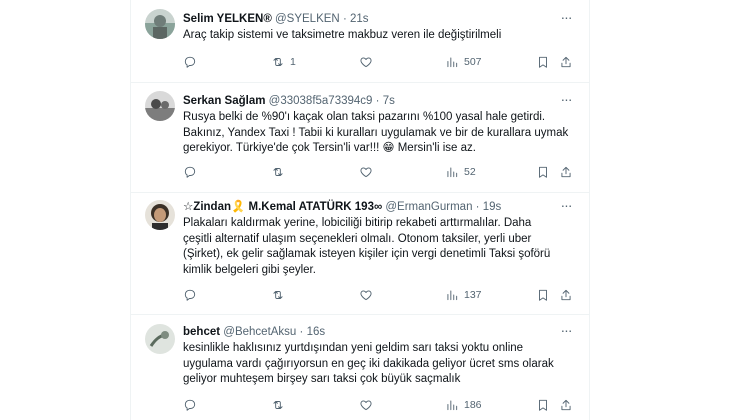 This screenshot has height=420, width=730. What do you see at coordinates (492, 207) in the screenshot?
I see `timestamp: 19s` at bounding box center [492, 207].